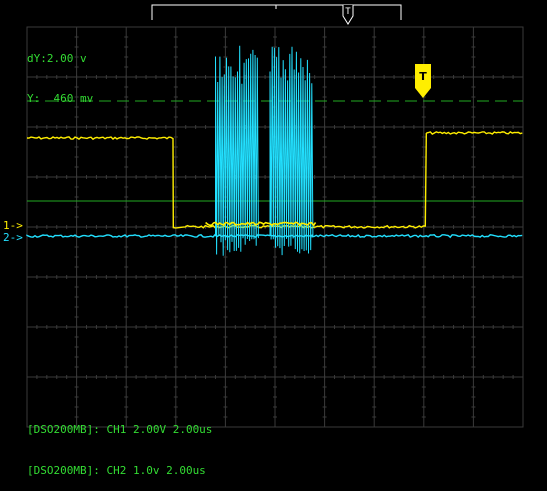 The image size is (547, 491). I want to click on time-position-bracket: T, so click(276, 14).